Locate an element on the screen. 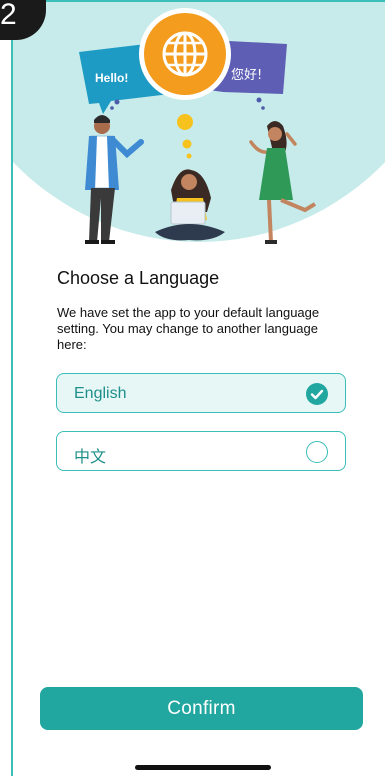  language-option-english: English is located at coordinates (201, 393).